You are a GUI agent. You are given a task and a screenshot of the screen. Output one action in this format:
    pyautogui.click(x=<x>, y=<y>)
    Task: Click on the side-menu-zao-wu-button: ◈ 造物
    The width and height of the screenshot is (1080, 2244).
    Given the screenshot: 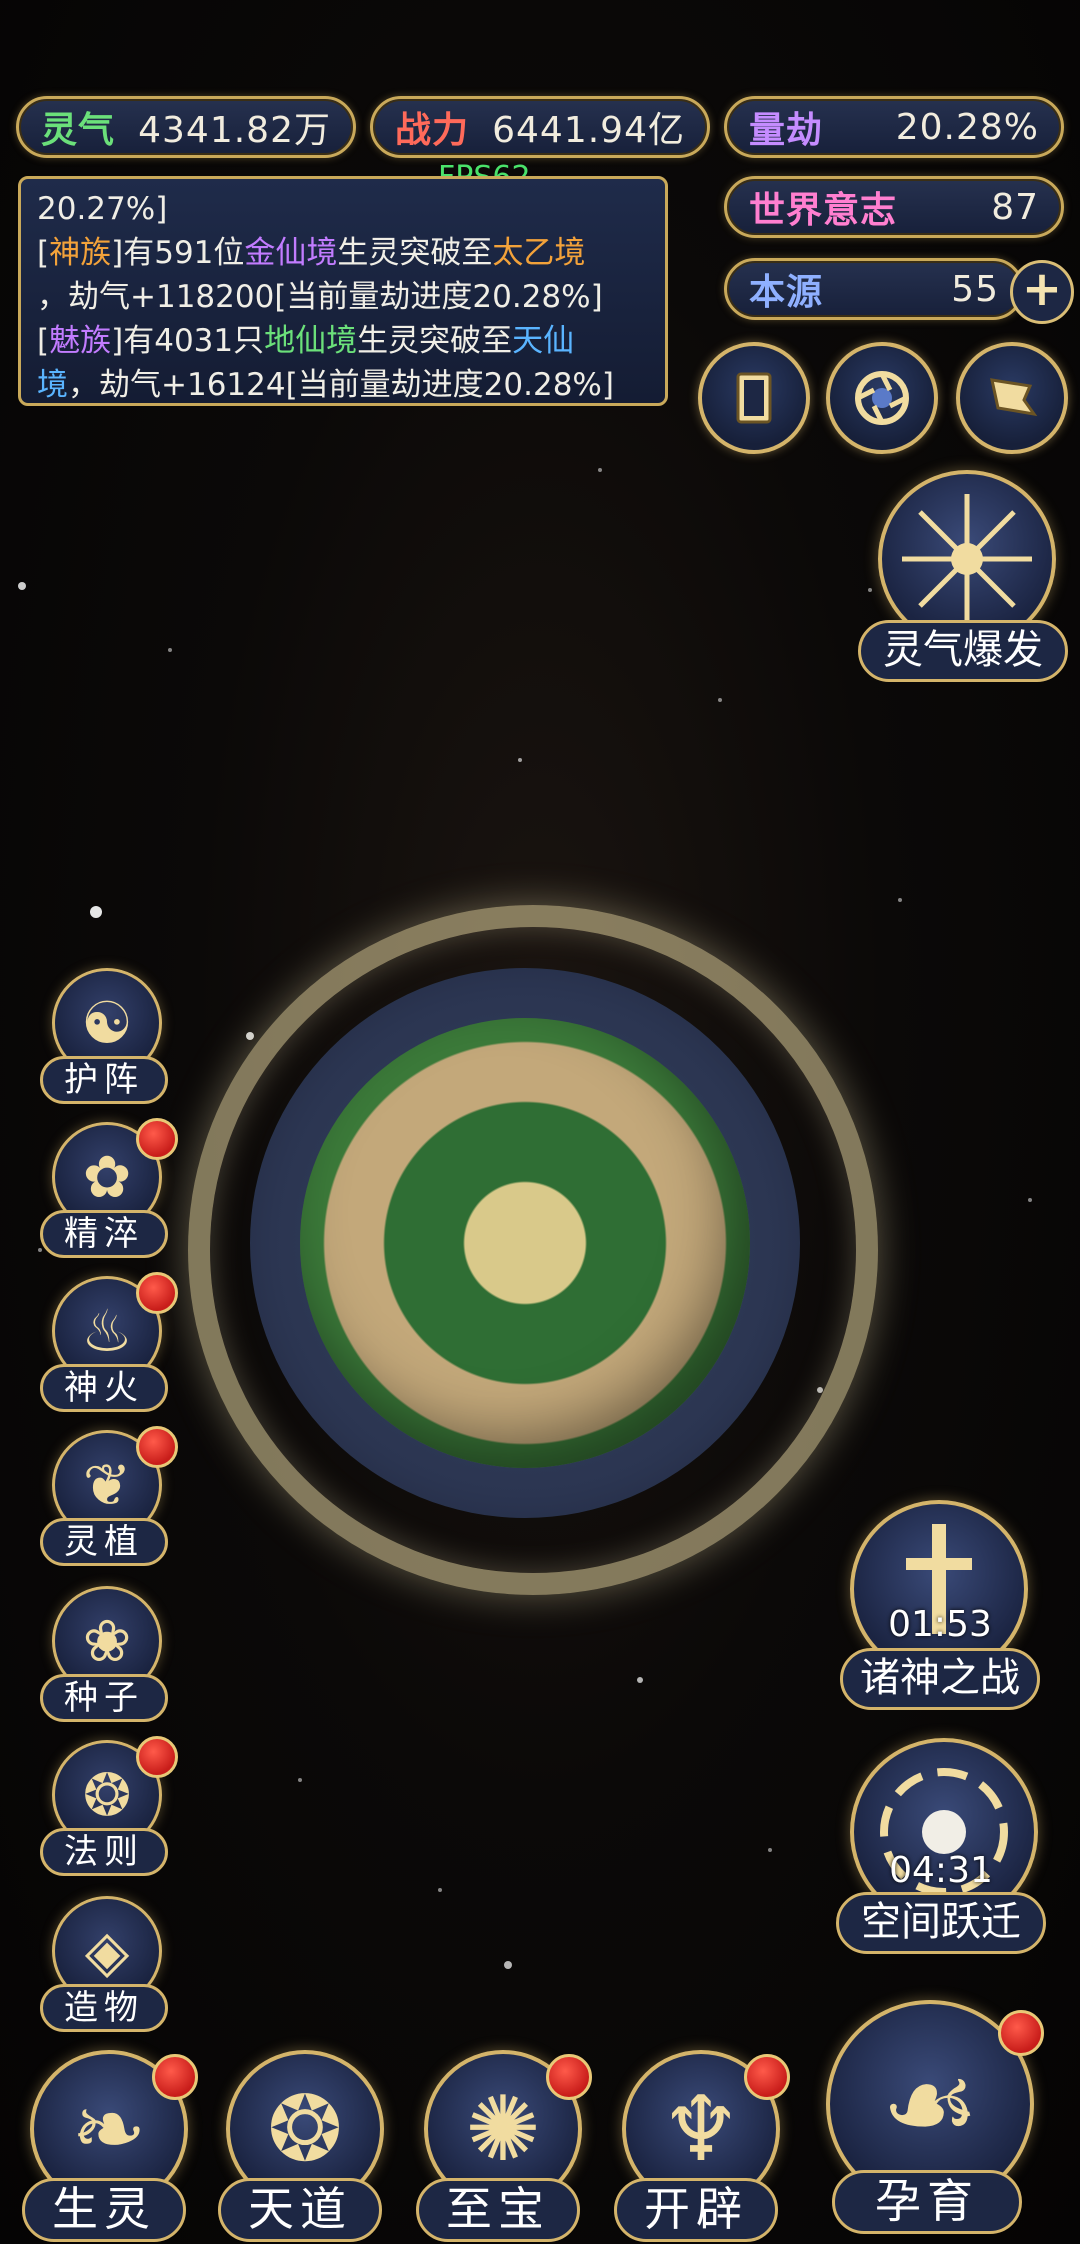 What is the action you would take?
    pyautogui.click(x=105, y=1966)
    